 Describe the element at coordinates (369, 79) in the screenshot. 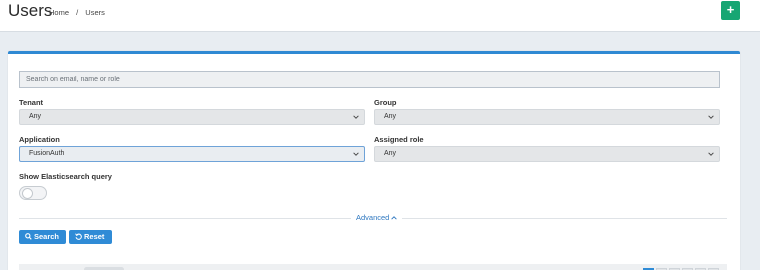

I see `search-input` at that location.